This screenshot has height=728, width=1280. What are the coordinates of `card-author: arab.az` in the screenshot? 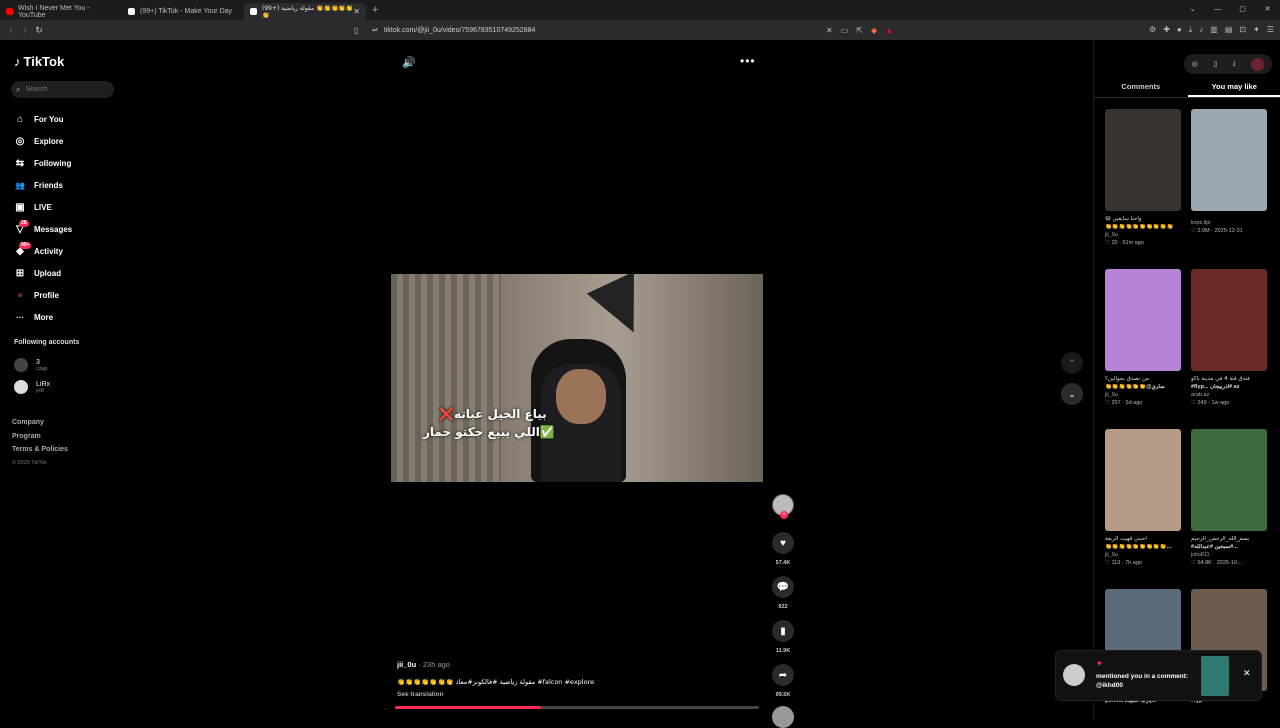 It's located at (1229, 395).